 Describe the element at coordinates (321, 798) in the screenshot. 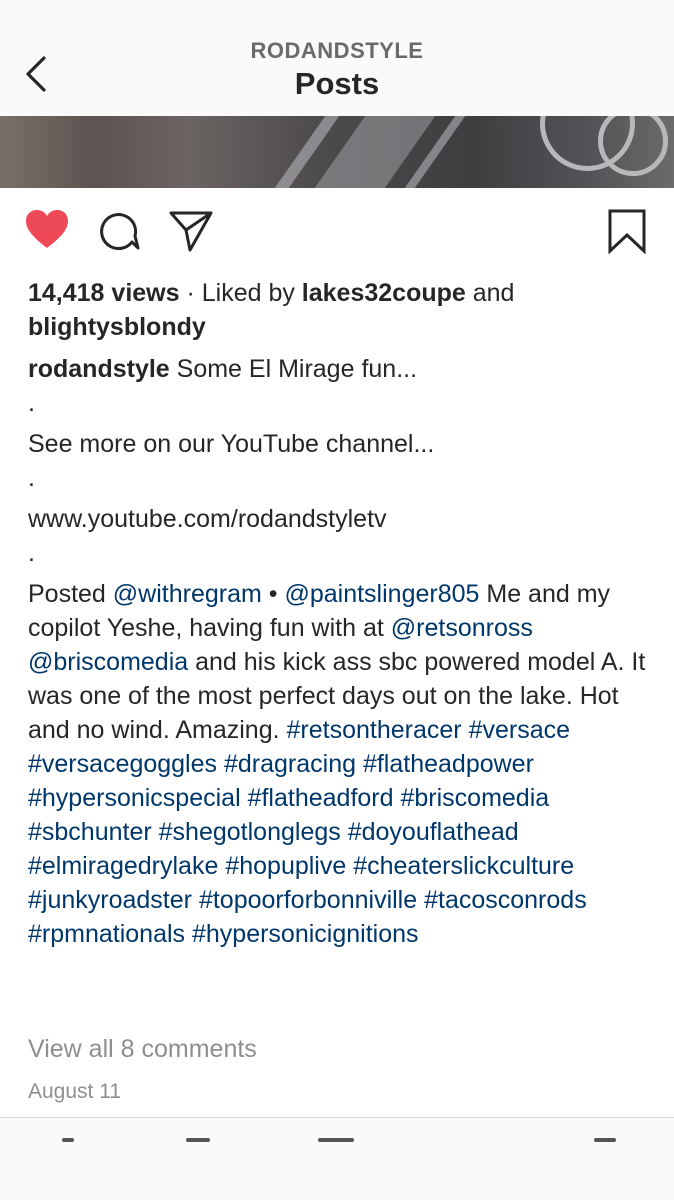

I see `hashtag-link: #flatheadford` at that location.